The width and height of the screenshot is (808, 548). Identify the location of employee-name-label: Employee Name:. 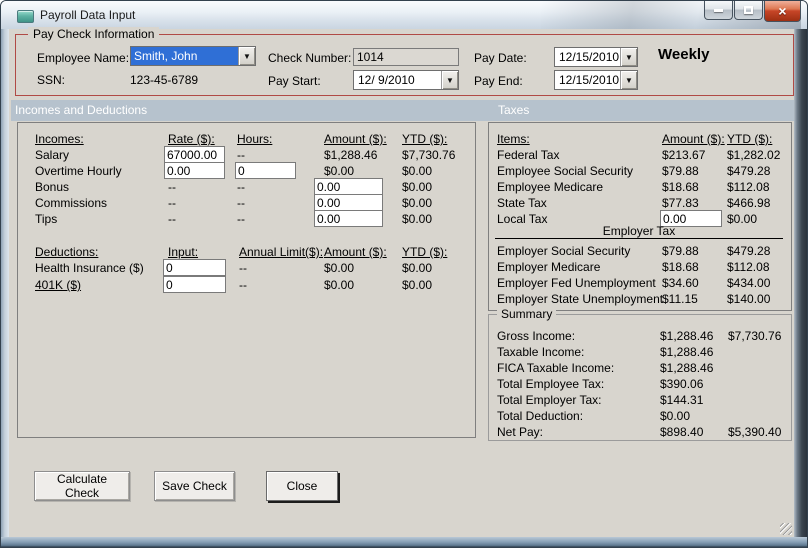
(83, 58).